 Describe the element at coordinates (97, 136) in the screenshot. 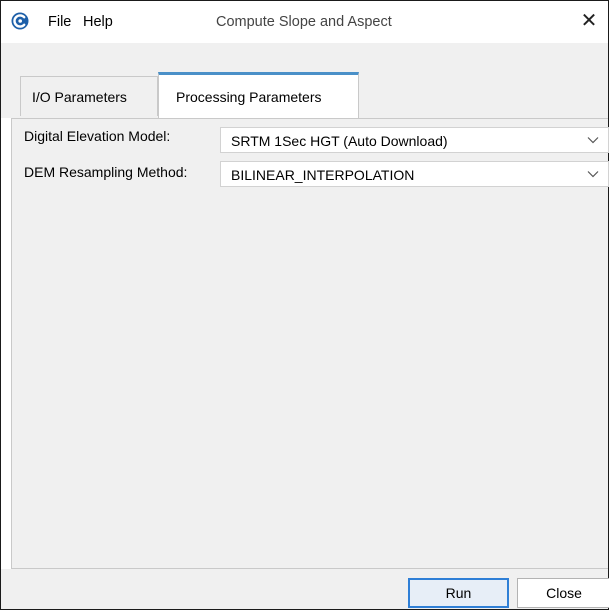

I see `dem-label: Digital Elevation Model:` at that location.